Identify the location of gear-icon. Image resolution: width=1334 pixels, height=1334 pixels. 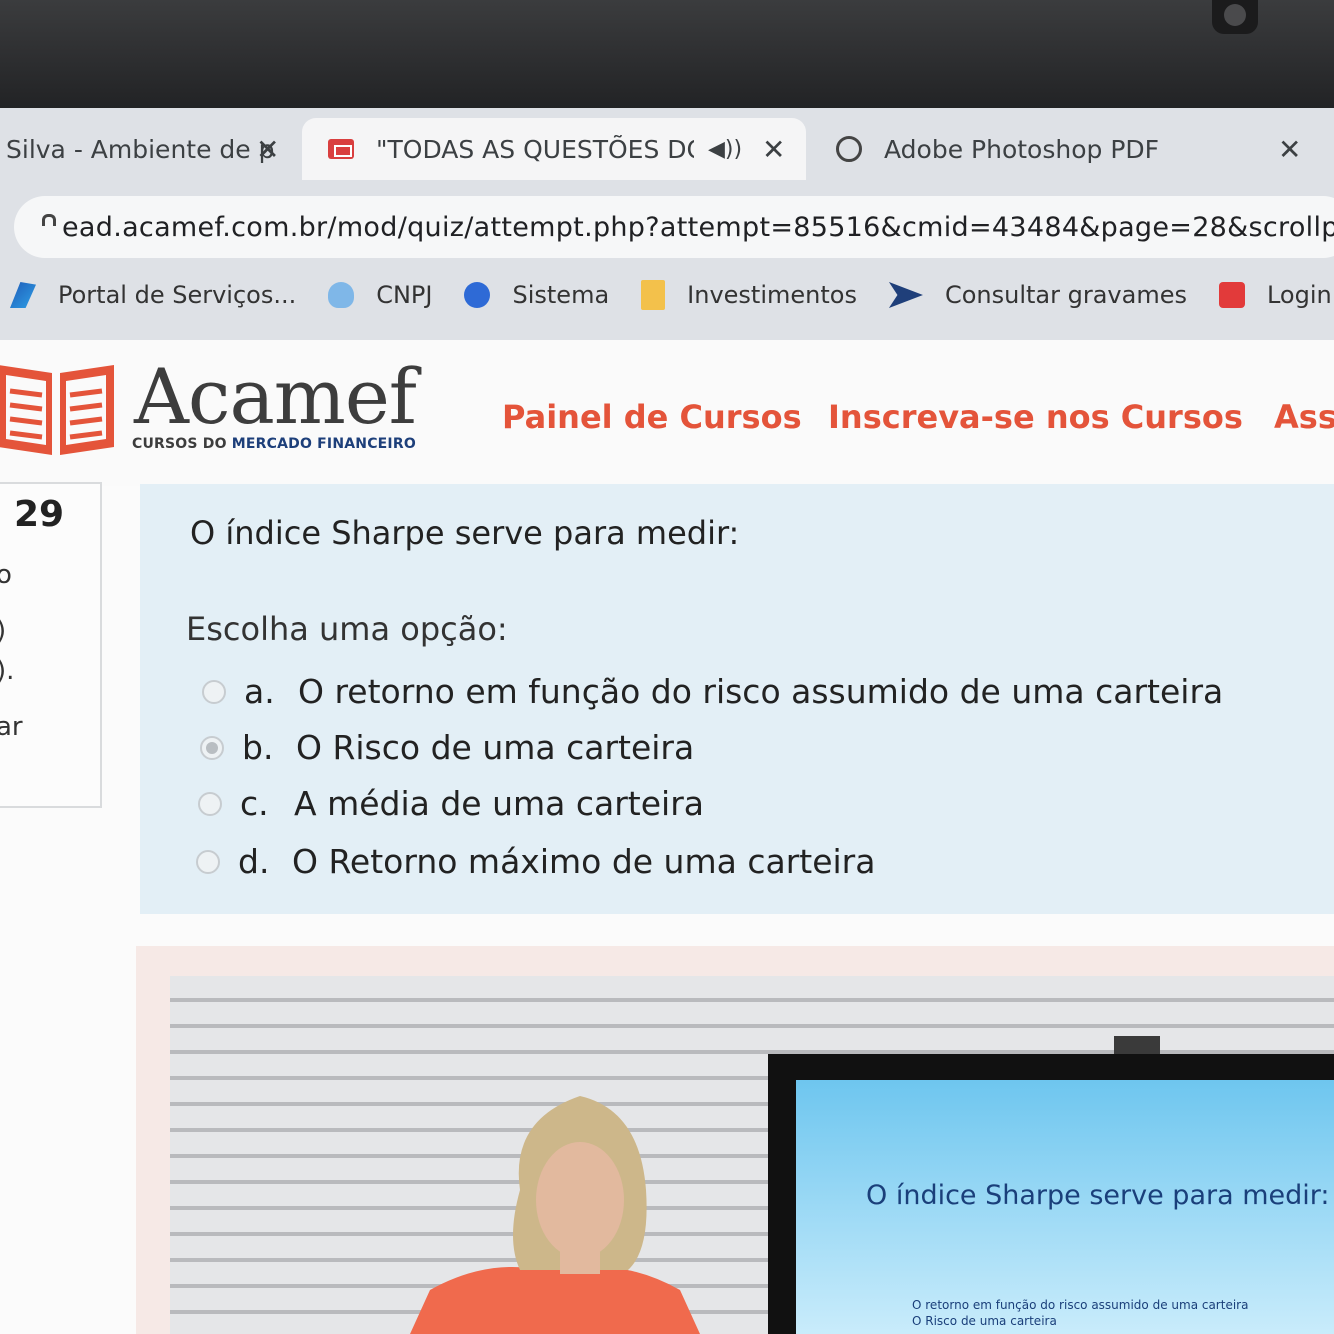
(477, 295).